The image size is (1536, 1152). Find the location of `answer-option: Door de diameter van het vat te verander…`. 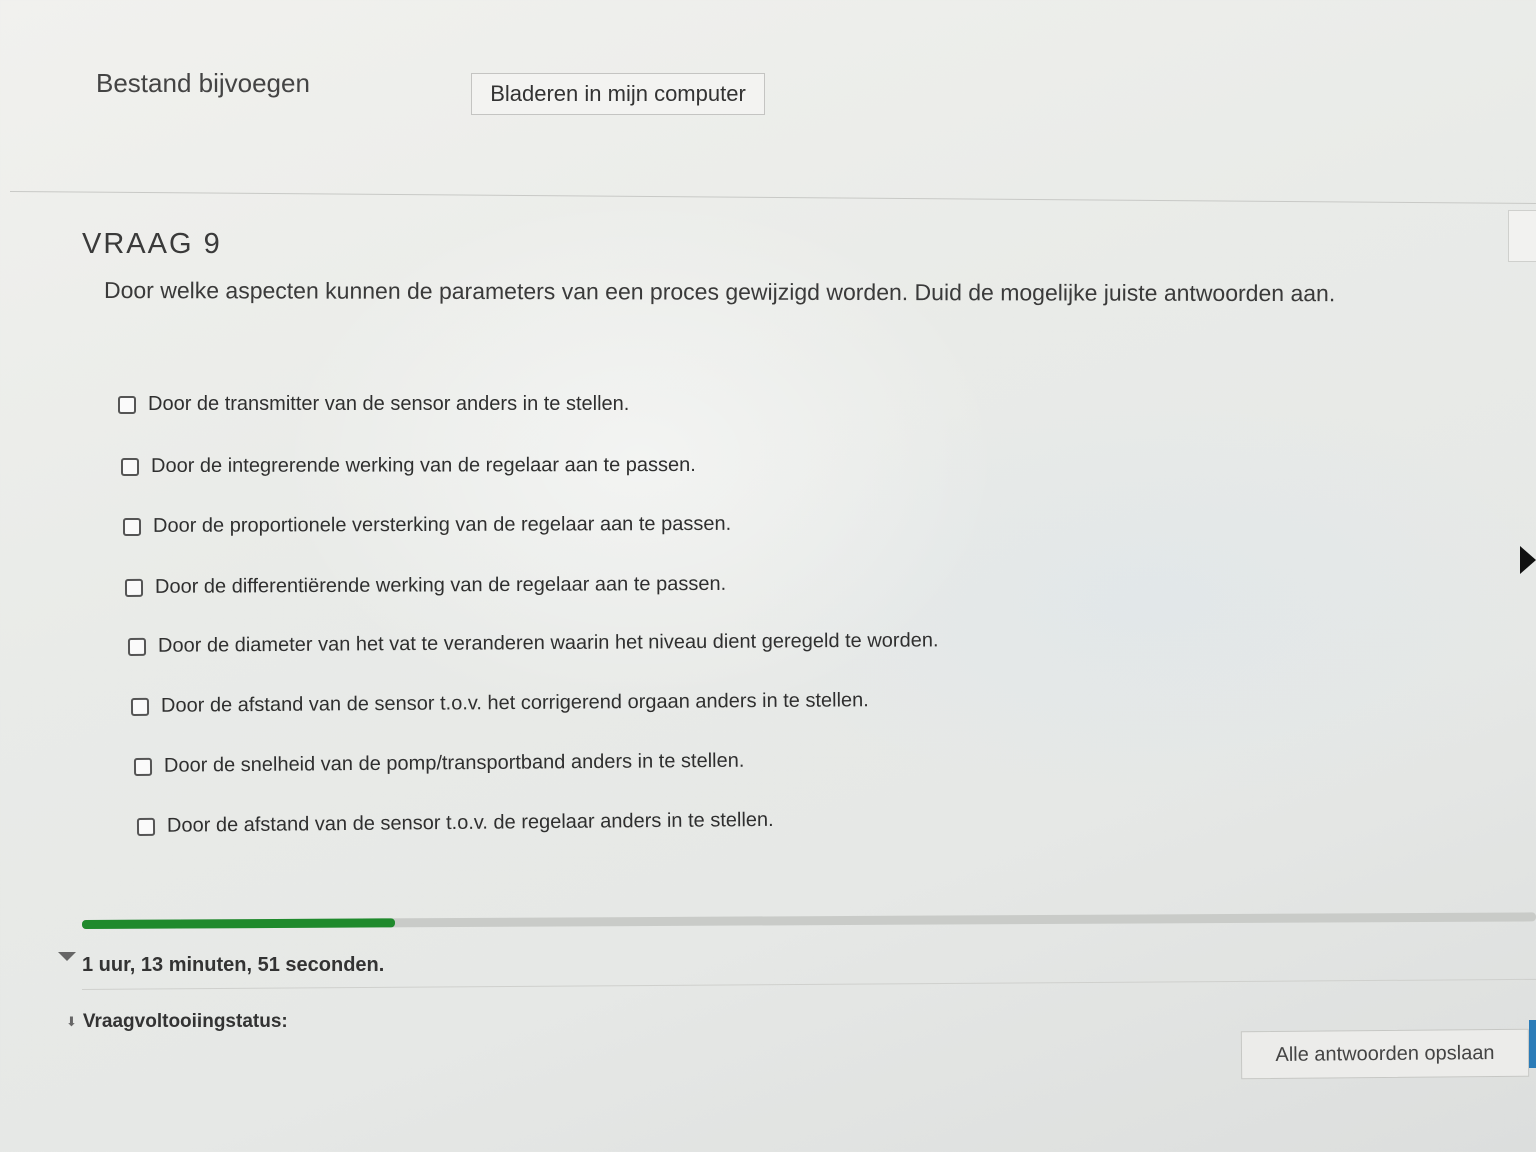

answer-option: Door de diameter van het vat te verander… is located at coordinates (533, 643).